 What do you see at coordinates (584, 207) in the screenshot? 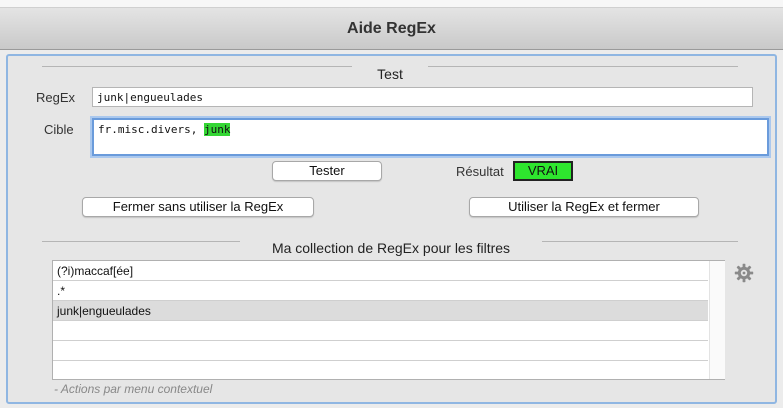
I see `use-regex-and-close-button: Utiliser la RegEx et fermer` at bounding box center [584, 207].